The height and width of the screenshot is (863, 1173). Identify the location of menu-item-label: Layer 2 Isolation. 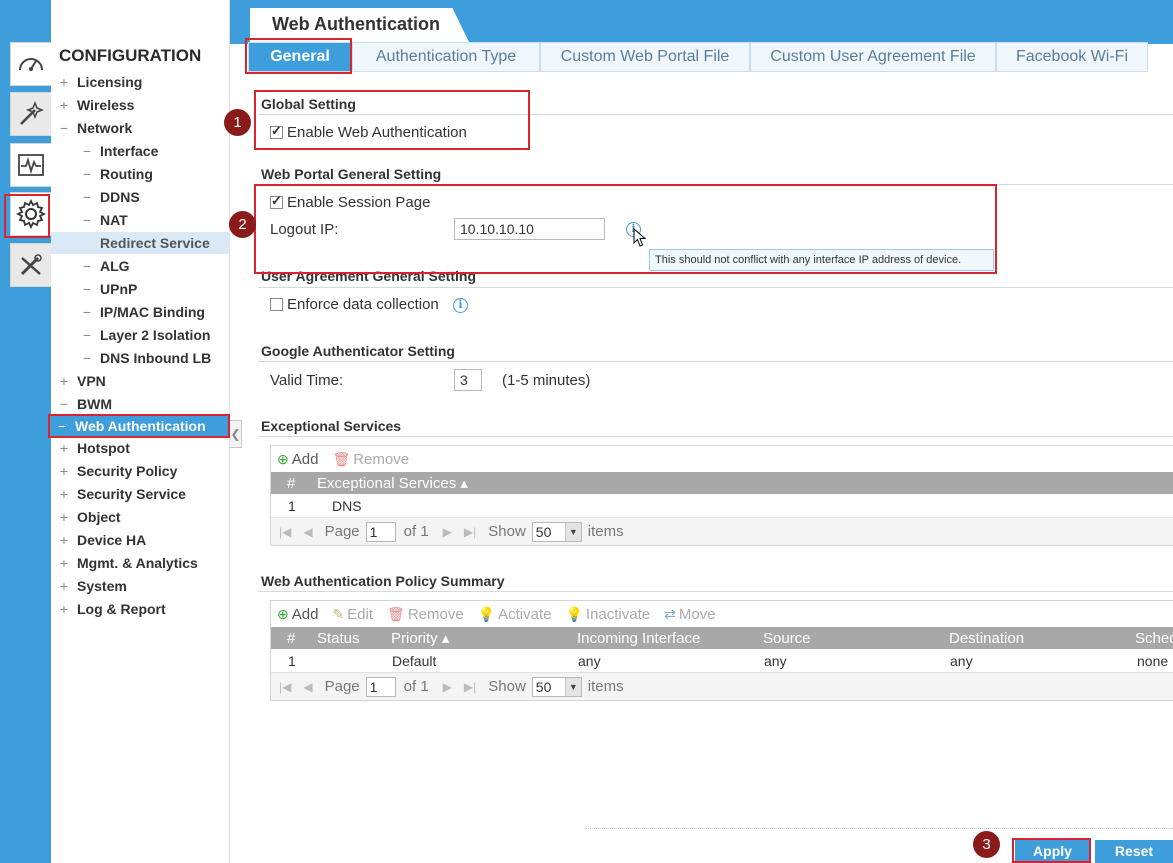
(155, 335).